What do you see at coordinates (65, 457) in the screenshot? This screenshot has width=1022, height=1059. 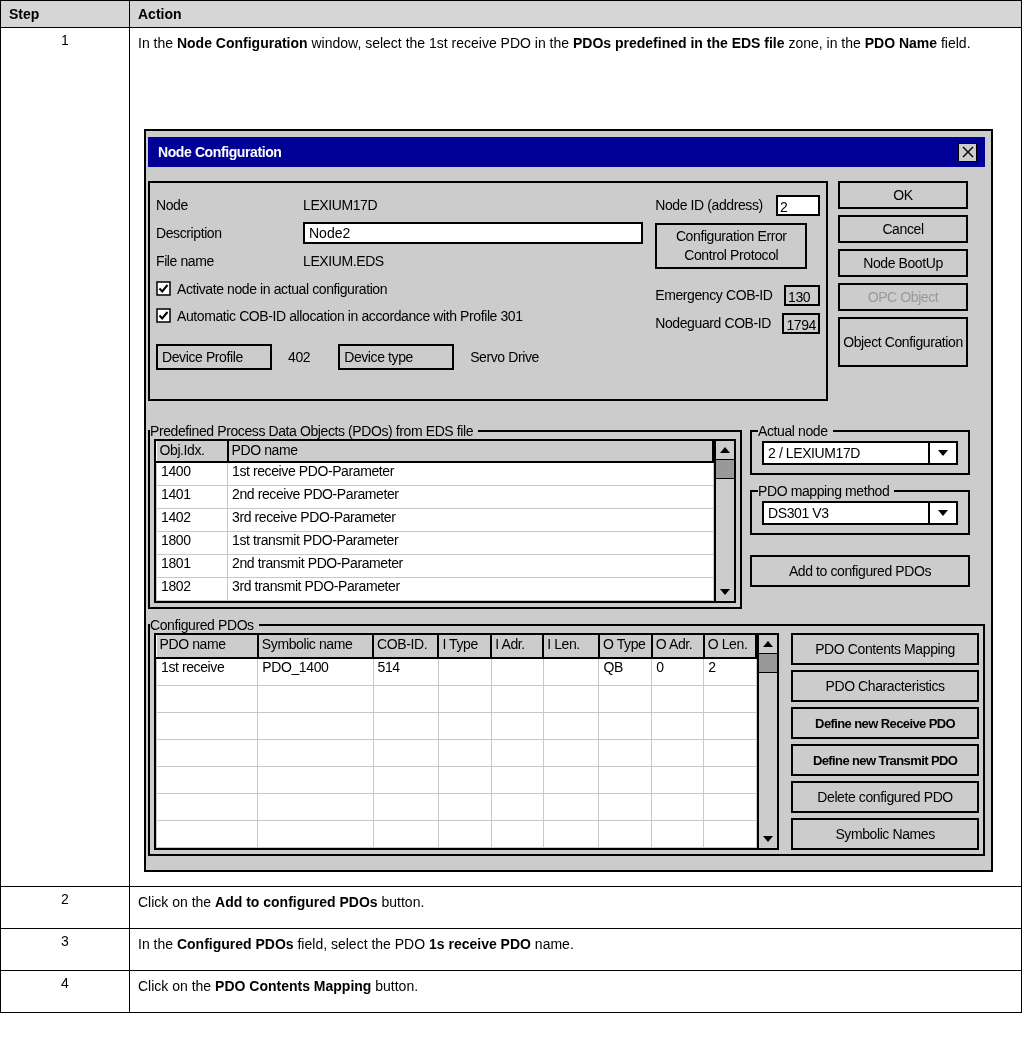 I see `step-number: 1` at bounding box center [65, 457].